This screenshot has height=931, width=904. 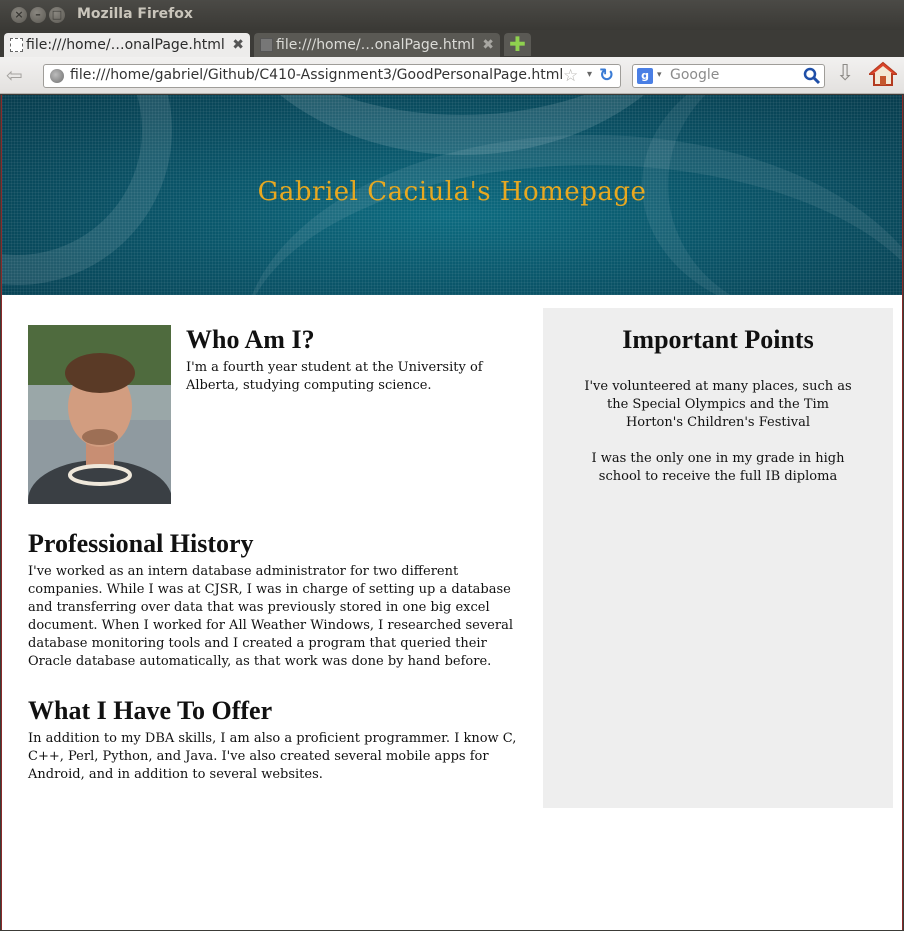 I want to click on maximize-window-icon: □, so click(x=57, y=15).